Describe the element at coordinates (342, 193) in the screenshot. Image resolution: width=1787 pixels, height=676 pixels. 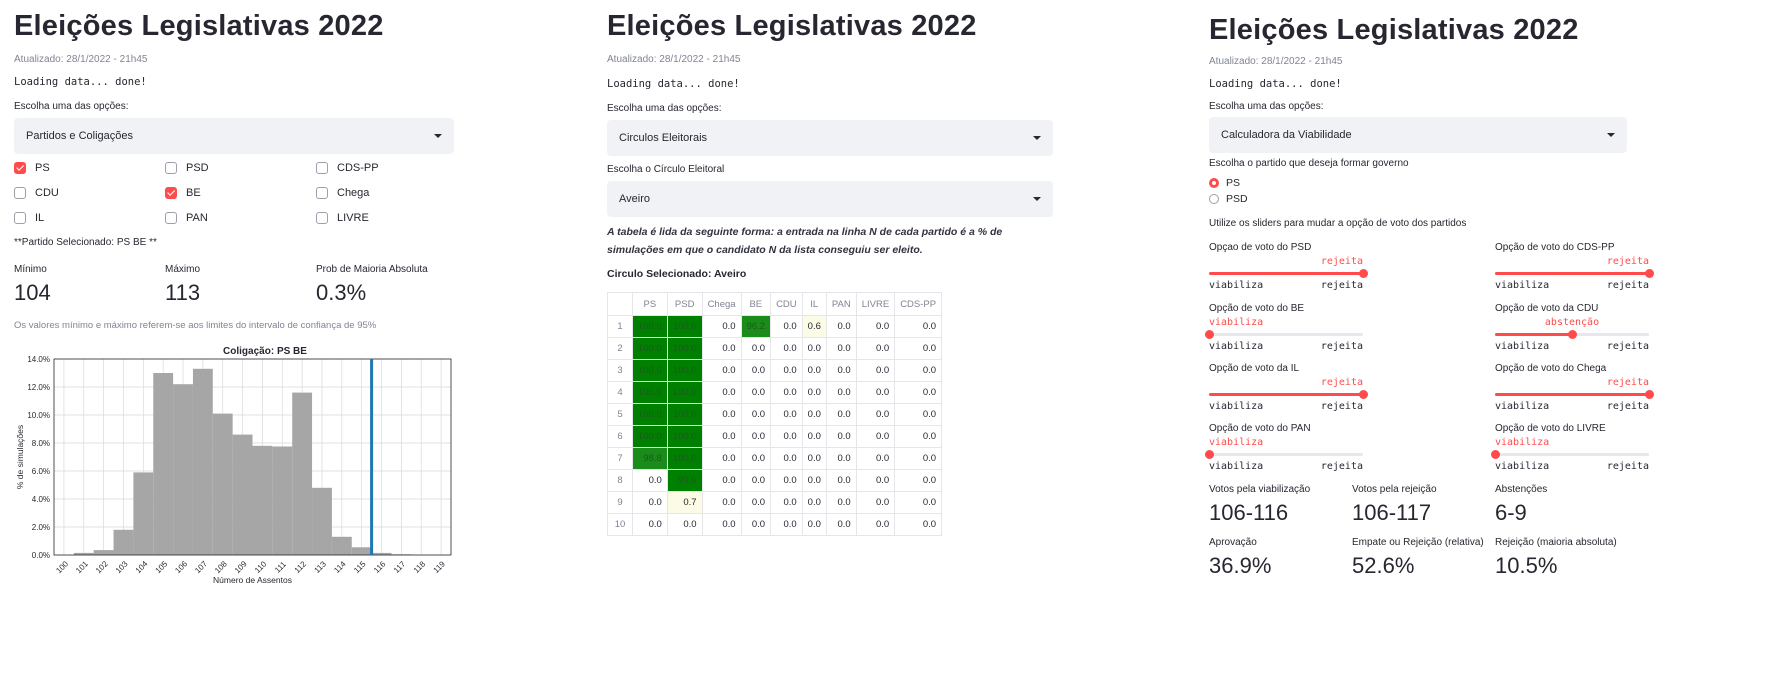
I see `checkbox-chega: Chega` at that location.